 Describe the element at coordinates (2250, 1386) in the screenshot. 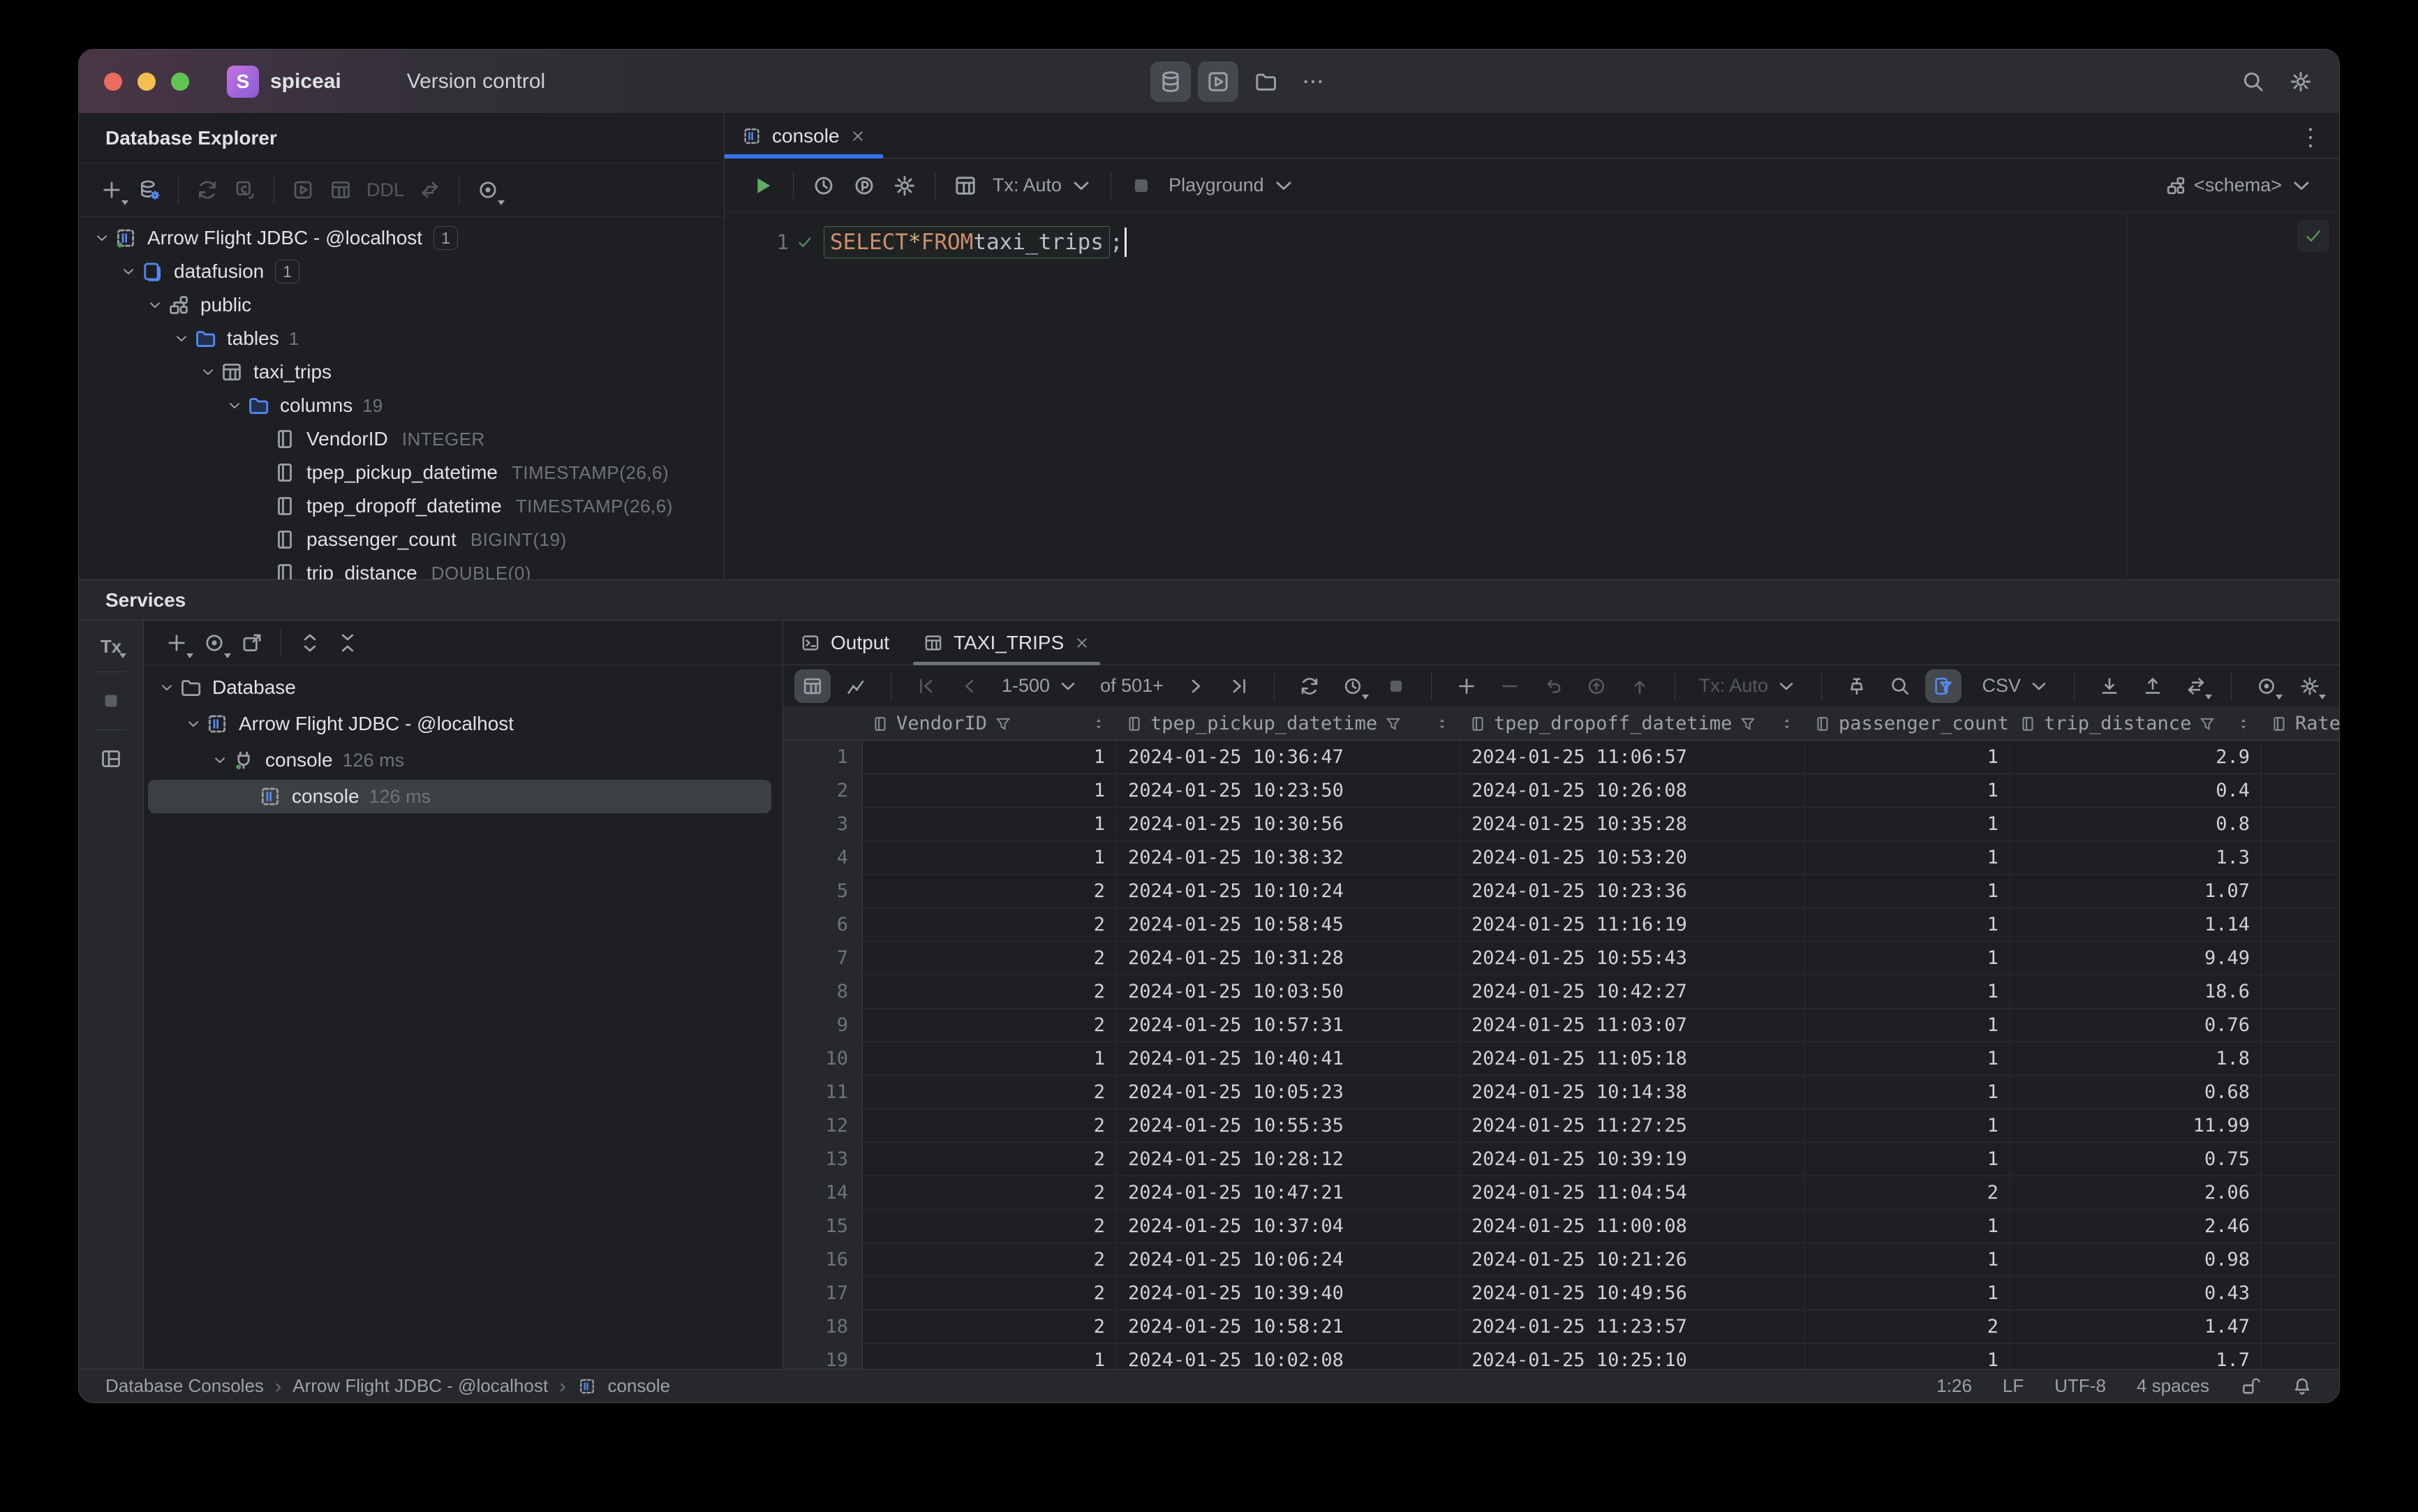

I see `lock-open-icon` at that location.